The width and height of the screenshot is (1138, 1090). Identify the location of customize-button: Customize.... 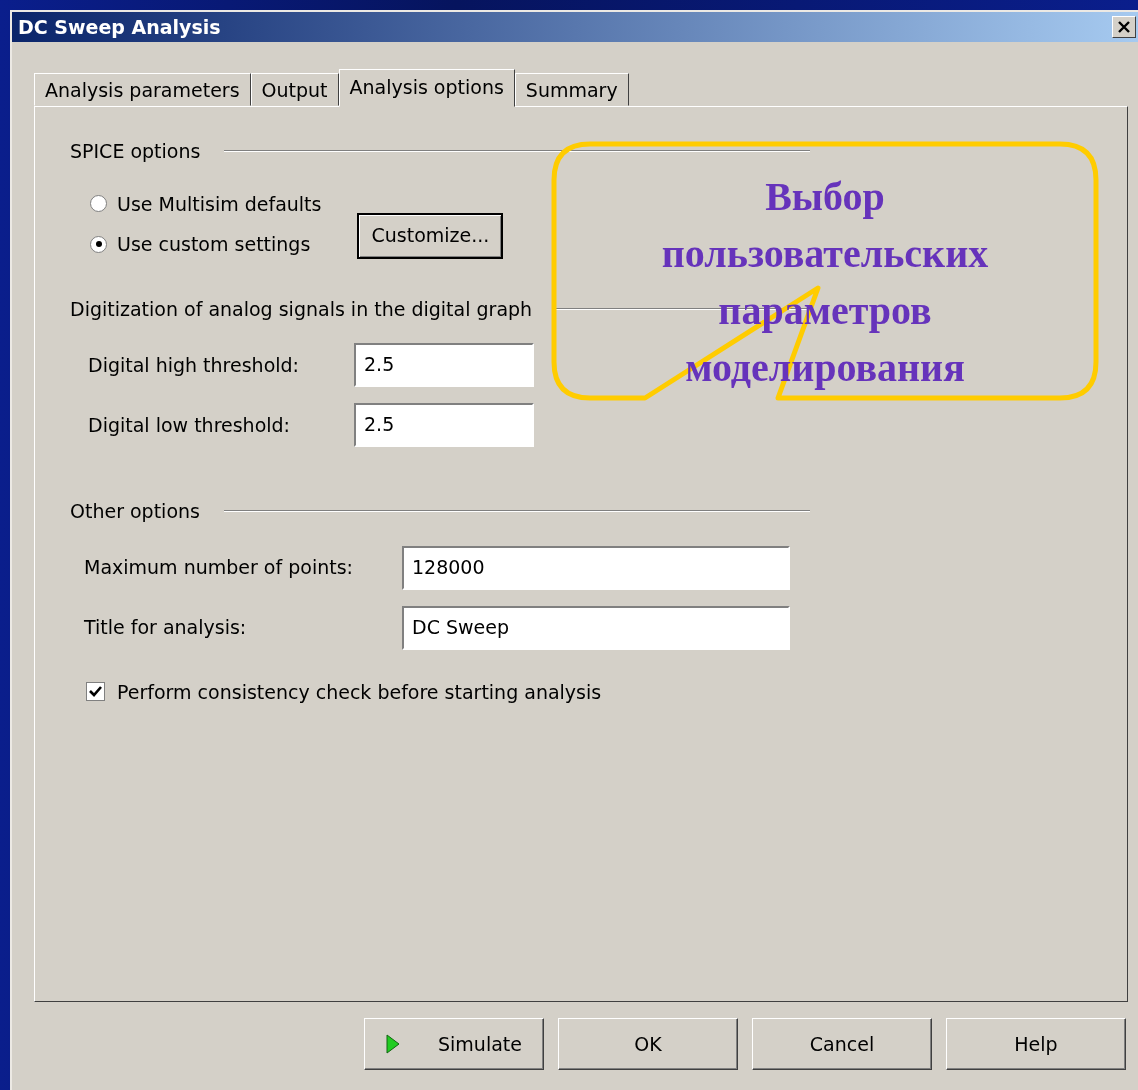
(430, 235).